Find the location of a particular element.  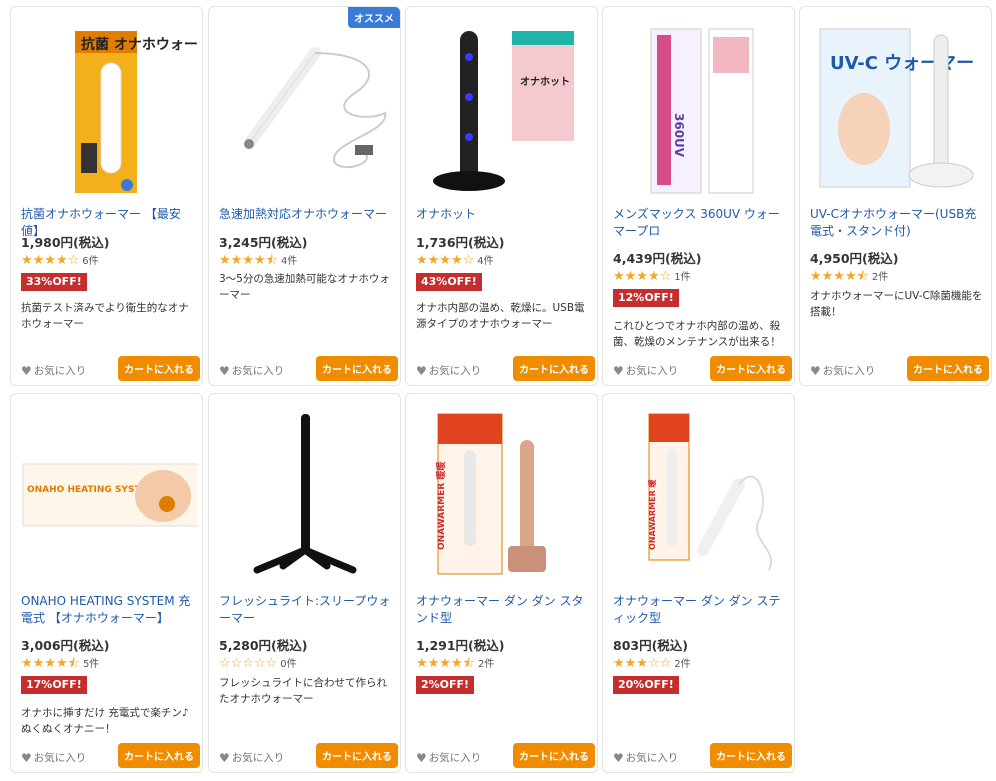

review-count: 1件 is located at coordinates (682, 277).